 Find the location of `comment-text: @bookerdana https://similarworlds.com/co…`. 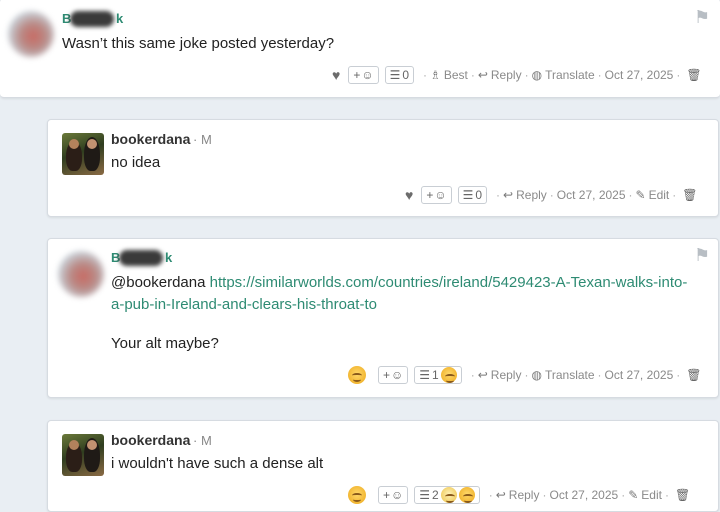

comment-text: @bookerdana https://similarworlds.com/co… is located at coordinates (411, 294).